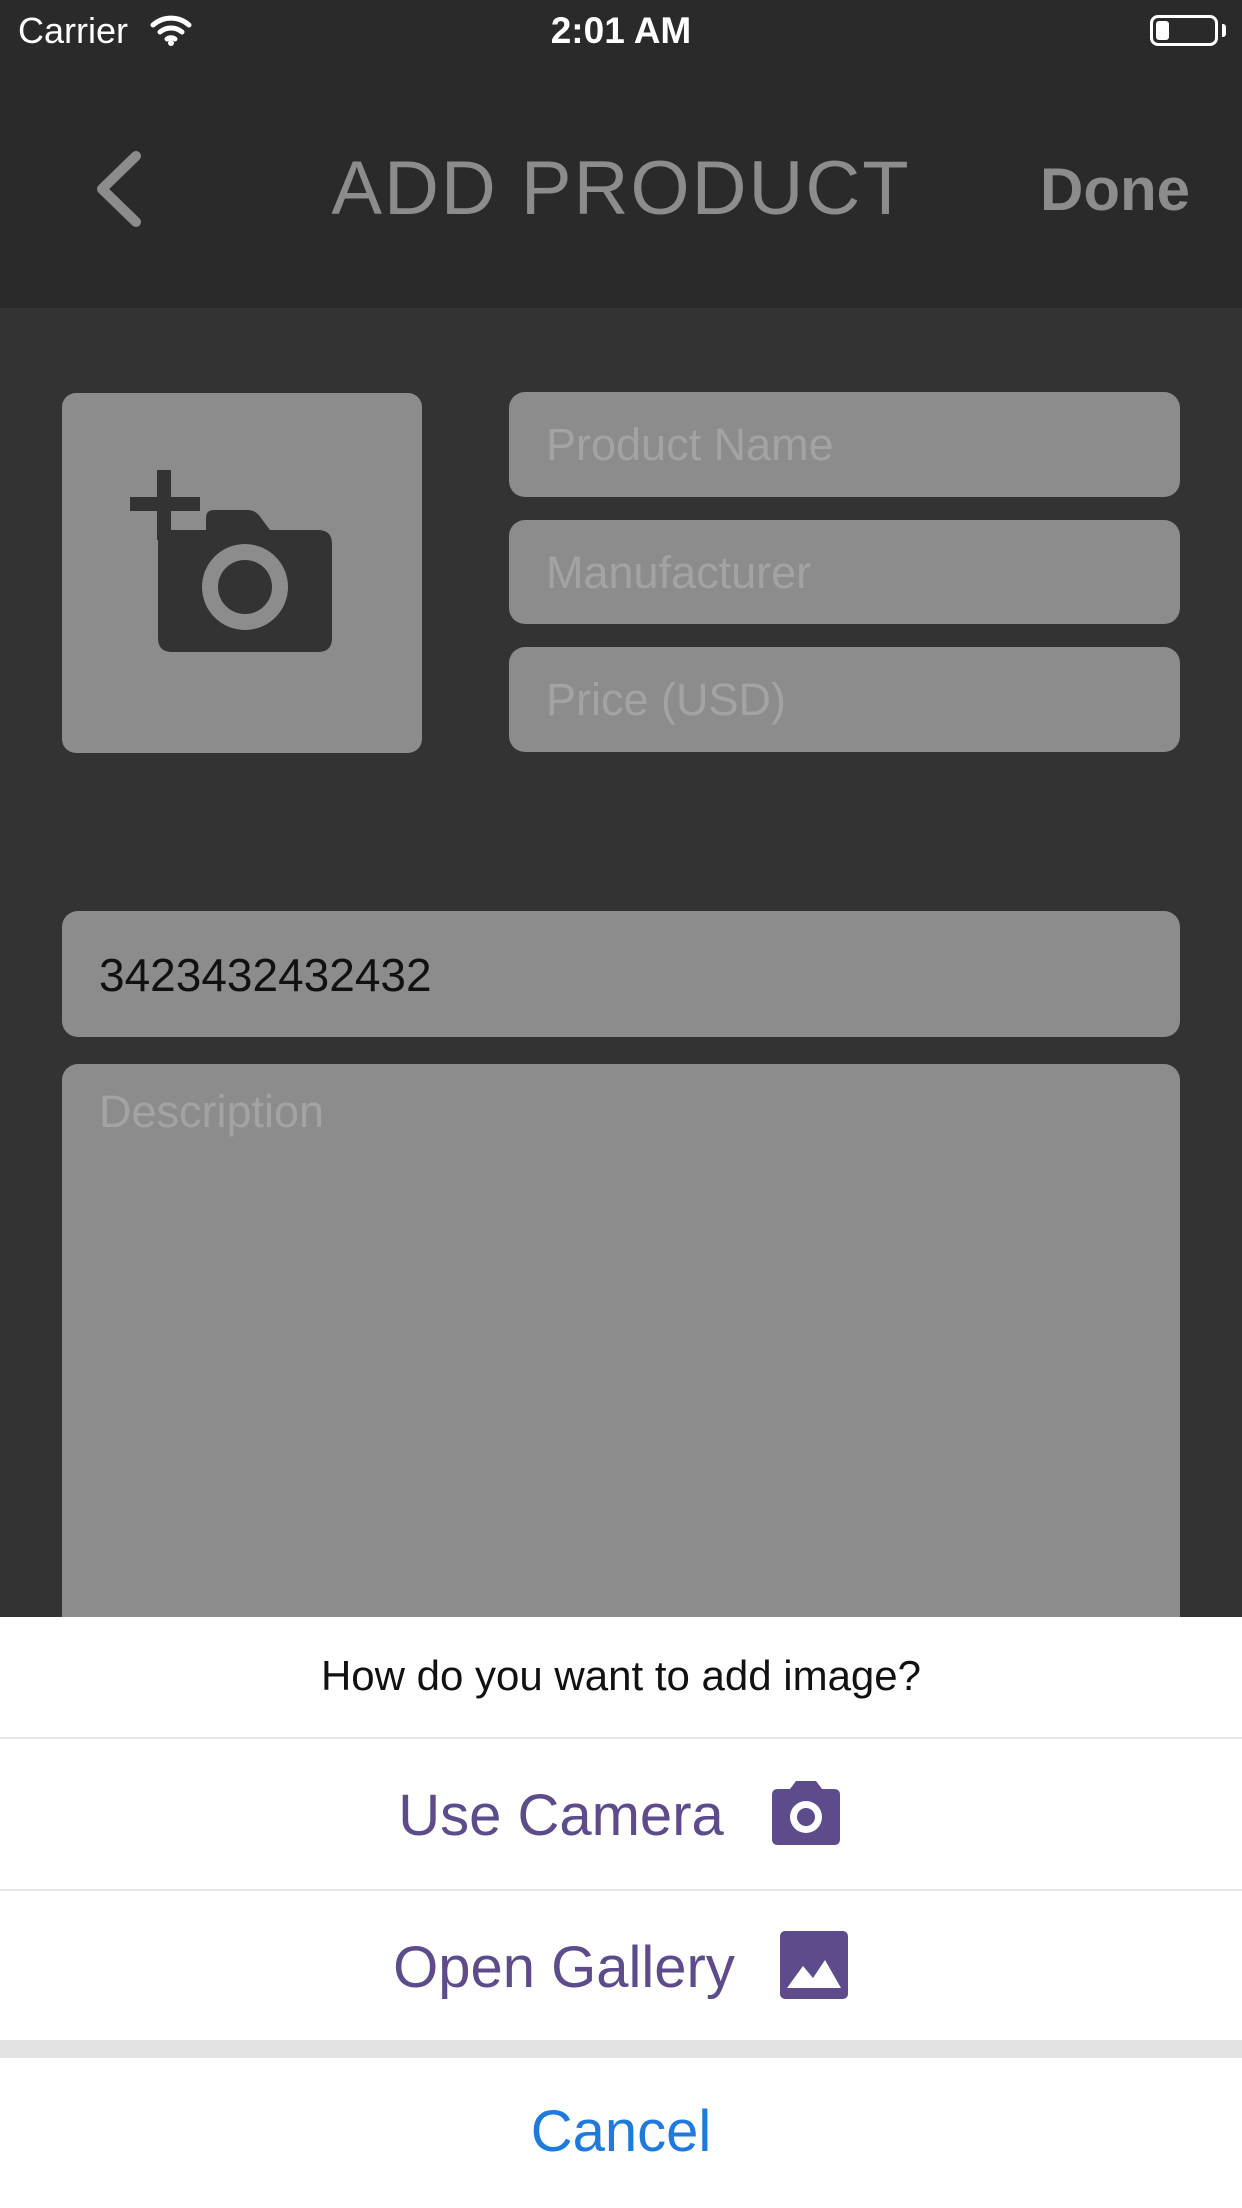 The width and height of the screenshot is (1242, 2208). I want to click on open-gallery-button: Open Gallery, so click(621, 1967).